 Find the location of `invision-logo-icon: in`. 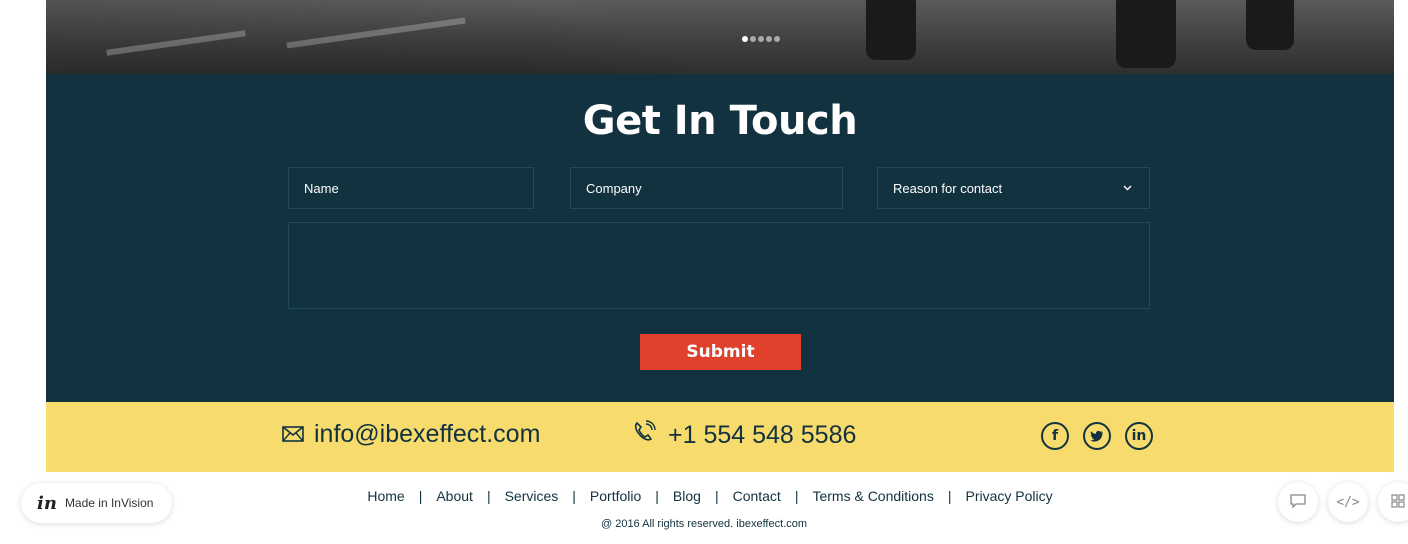

invision-logo-icon: in is located at coordinates (47, 503).